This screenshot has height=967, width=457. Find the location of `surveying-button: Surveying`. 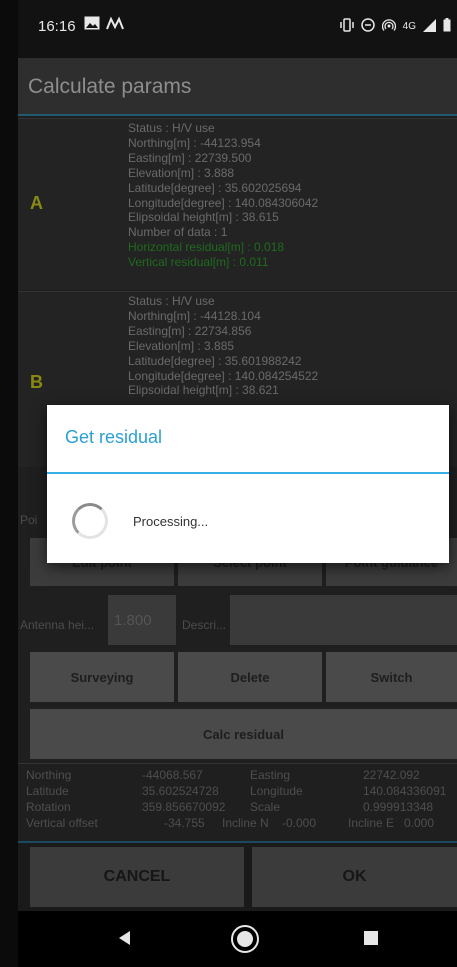

surveying-button: Surveying is located at coordinates (102, 677).